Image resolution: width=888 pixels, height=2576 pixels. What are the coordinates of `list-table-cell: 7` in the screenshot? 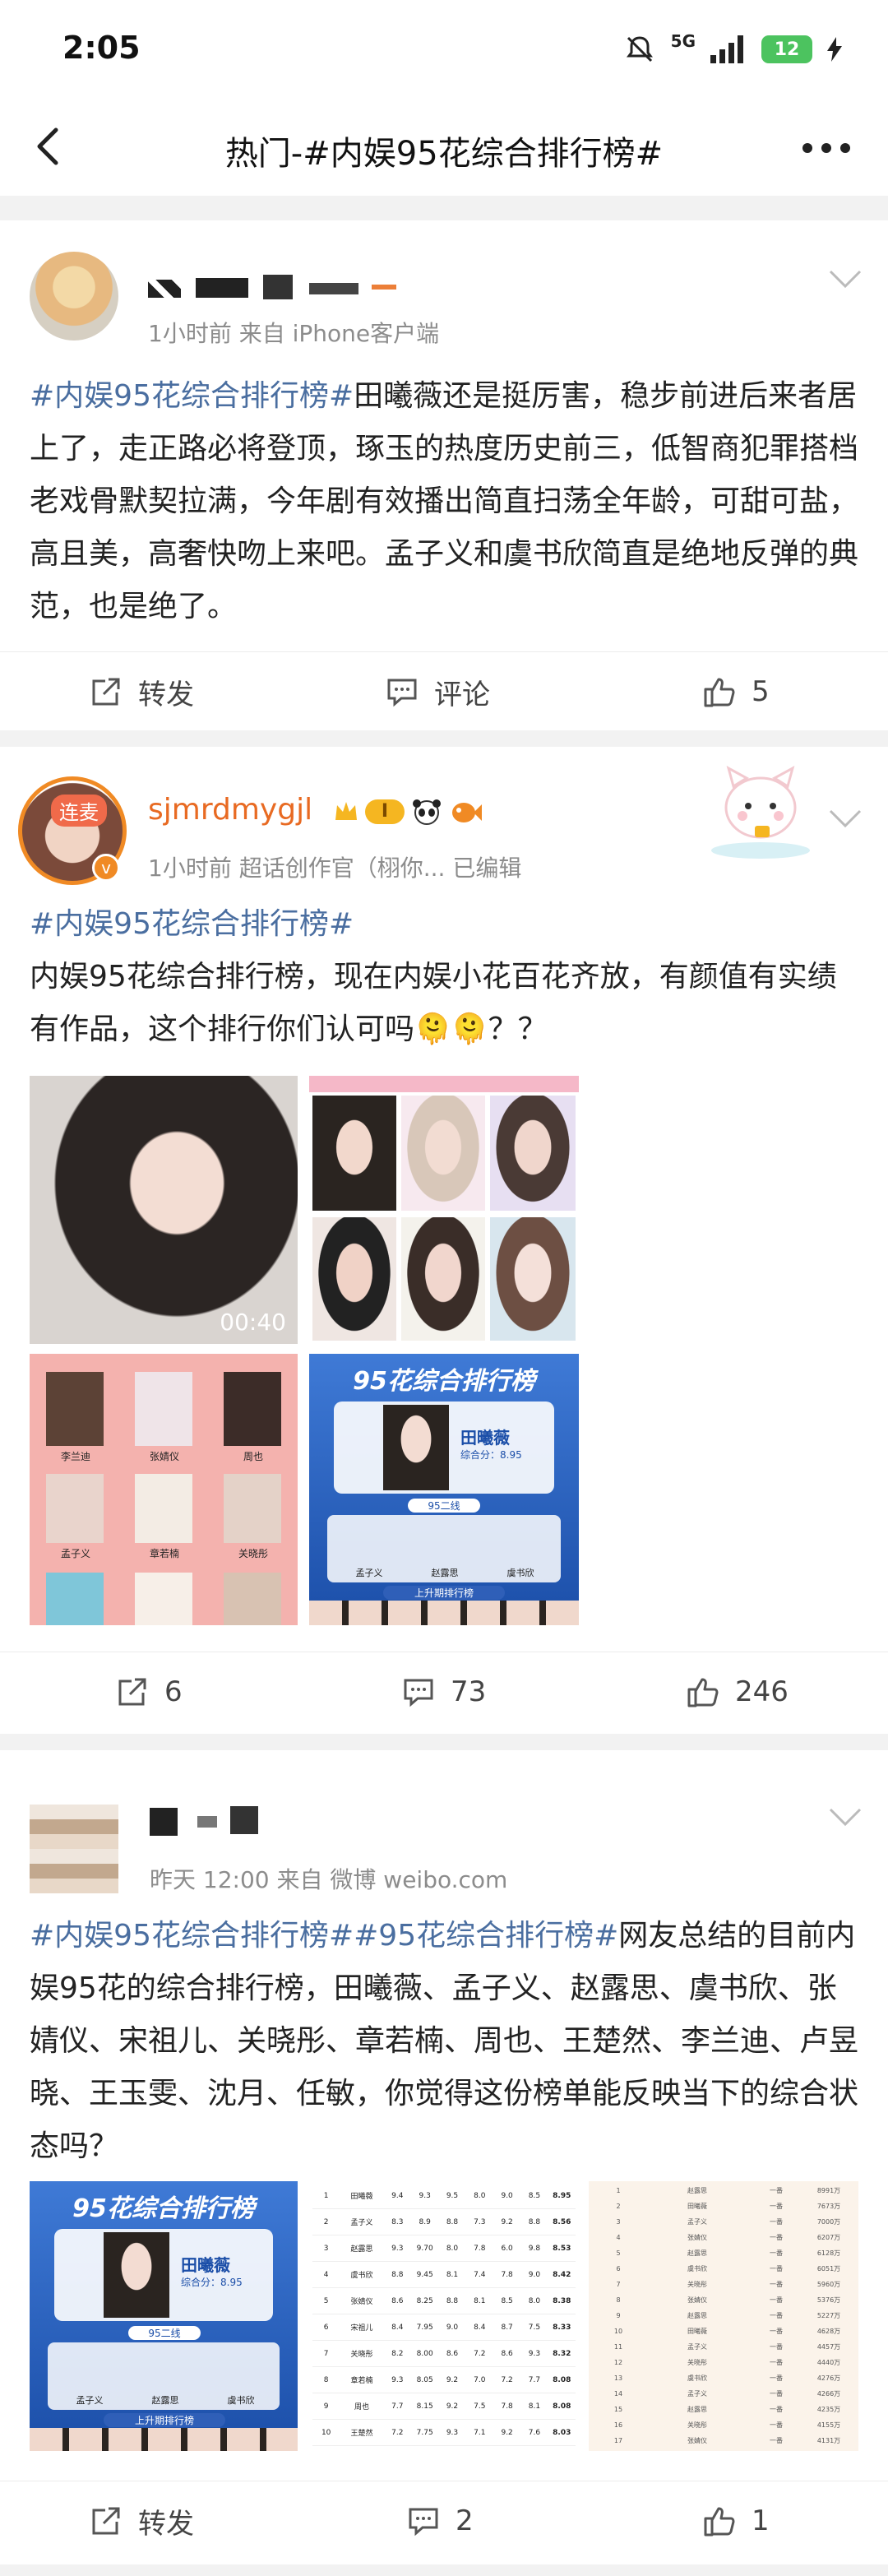 It's located at (618, 2285).